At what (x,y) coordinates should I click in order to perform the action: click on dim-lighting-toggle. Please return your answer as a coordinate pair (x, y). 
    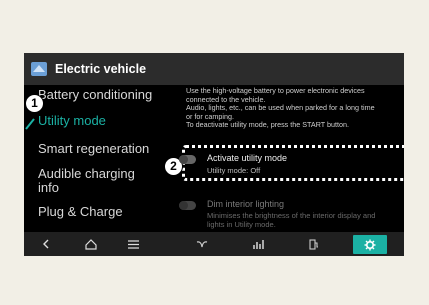
    Looking at the image, I should click on (187, 205).